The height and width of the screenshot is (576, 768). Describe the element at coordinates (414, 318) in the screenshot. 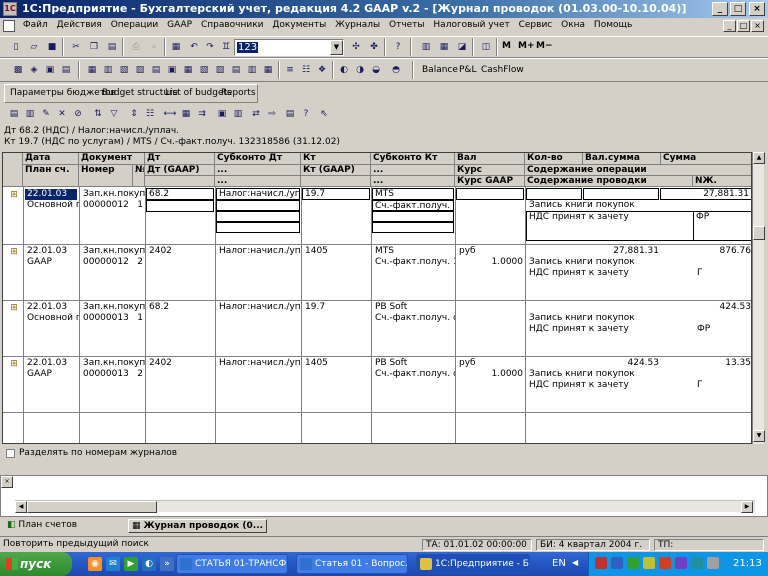

I see `cell-subconto-credit-2: Сч.-факт.получ. с/ПА` at that location.